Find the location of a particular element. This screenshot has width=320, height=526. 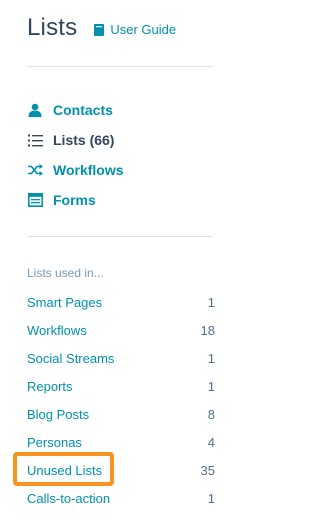

list-item-link-personas: Personas is located at coordinates (54, 442).